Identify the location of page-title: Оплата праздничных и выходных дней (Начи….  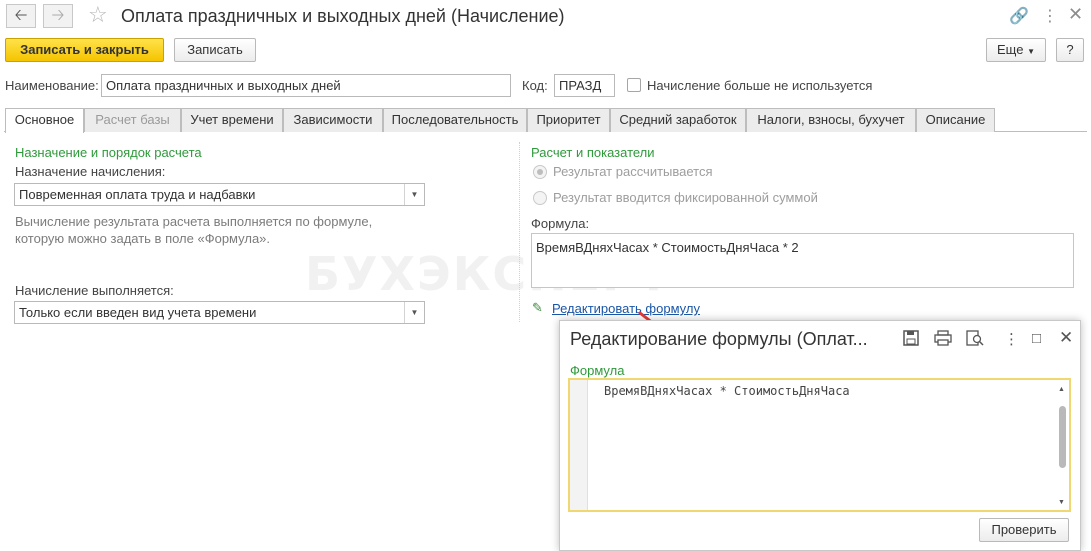
(343, 16).